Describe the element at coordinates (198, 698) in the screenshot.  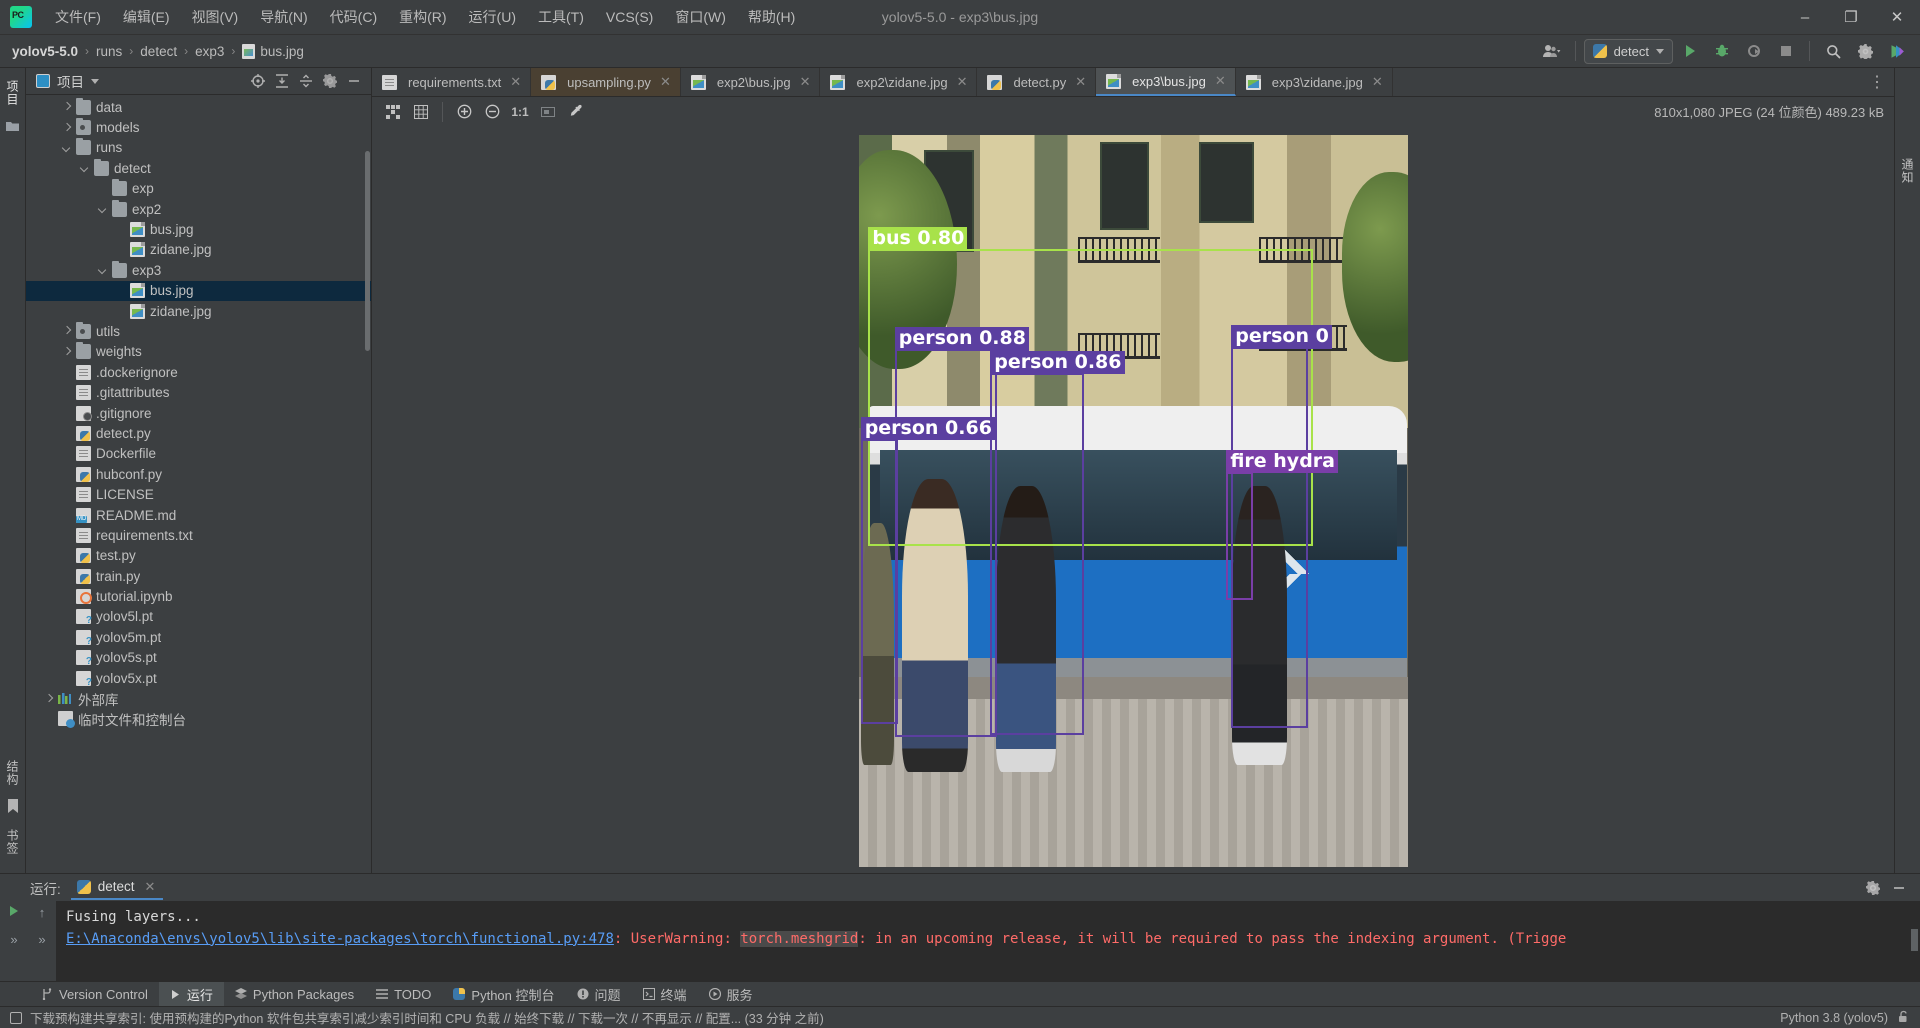
I see `tree-node--: 外部库` at that location.